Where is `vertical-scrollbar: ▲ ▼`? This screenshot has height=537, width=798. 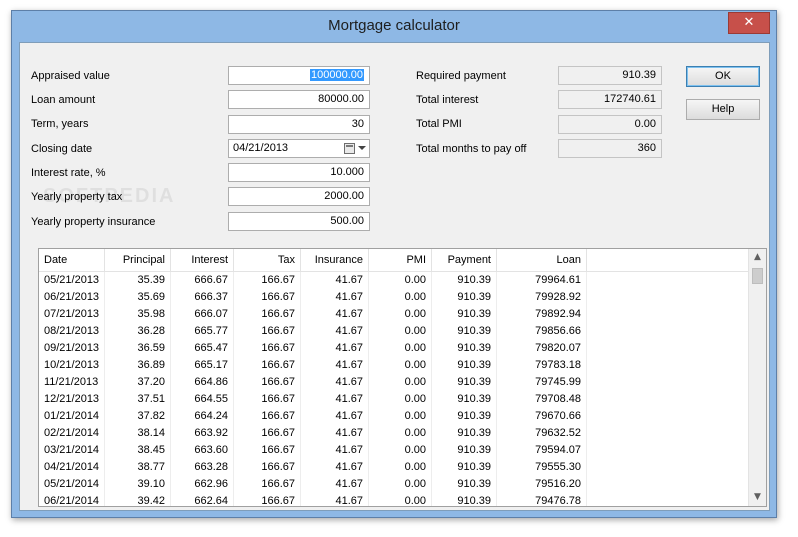 vertical-scrollbar: ▲ ▼ is located at coordinates (757, 377).